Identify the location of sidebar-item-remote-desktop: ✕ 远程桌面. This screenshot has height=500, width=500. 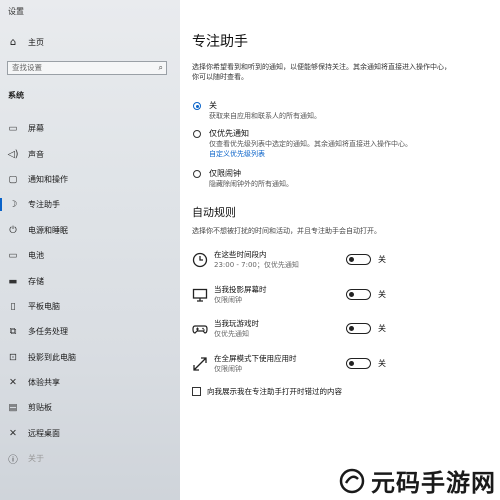
(90, 433).